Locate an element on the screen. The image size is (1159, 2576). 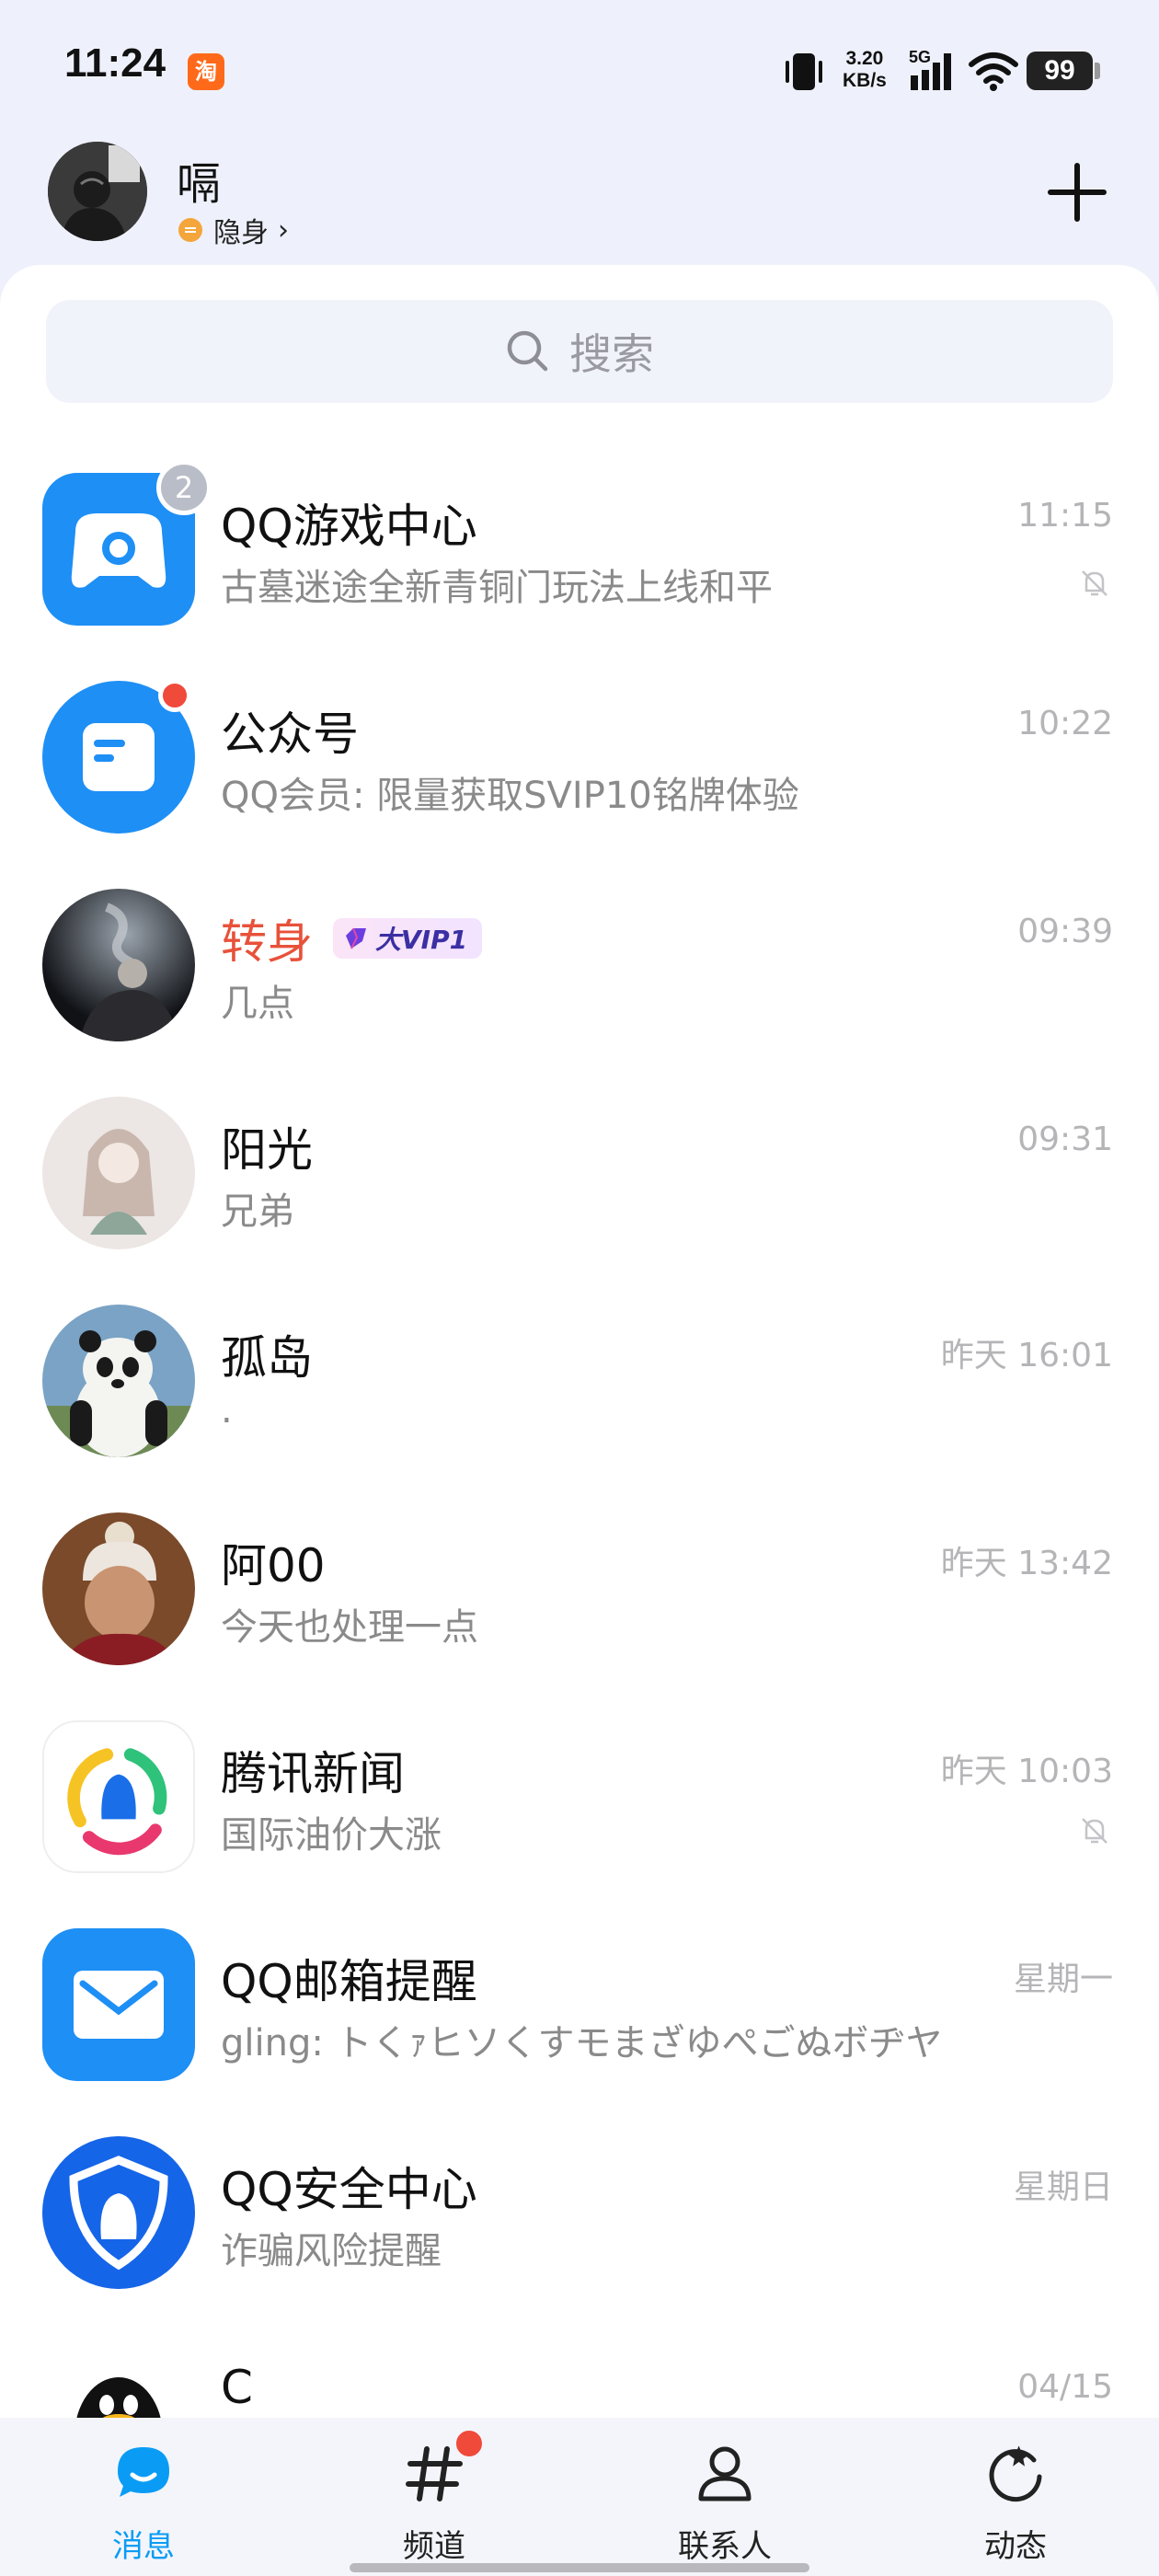
chat-title: 腾讯新闻 is located at coordinates (313, 1773).